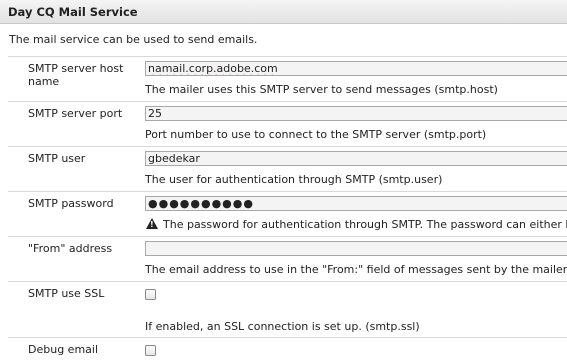  Describe the element at coordinates (150, 294) in the screenshot. I see `smtp-ssl-checkbox` at that location.